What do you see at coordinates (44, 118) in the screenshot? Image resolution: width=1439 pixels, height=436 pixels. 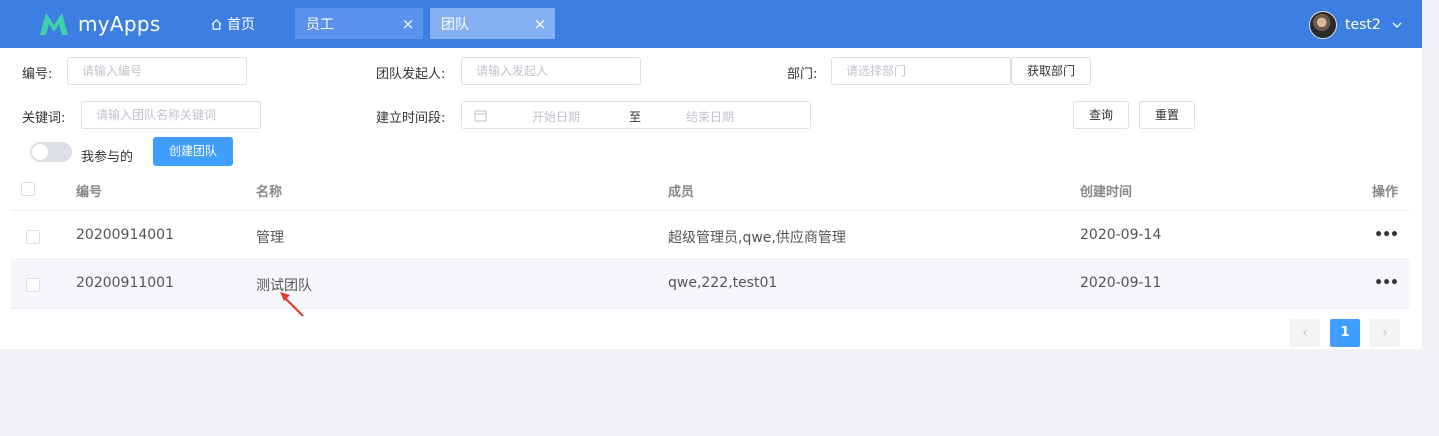 I see `keyword-label: 关键词:` at bounding box center [44, 118].